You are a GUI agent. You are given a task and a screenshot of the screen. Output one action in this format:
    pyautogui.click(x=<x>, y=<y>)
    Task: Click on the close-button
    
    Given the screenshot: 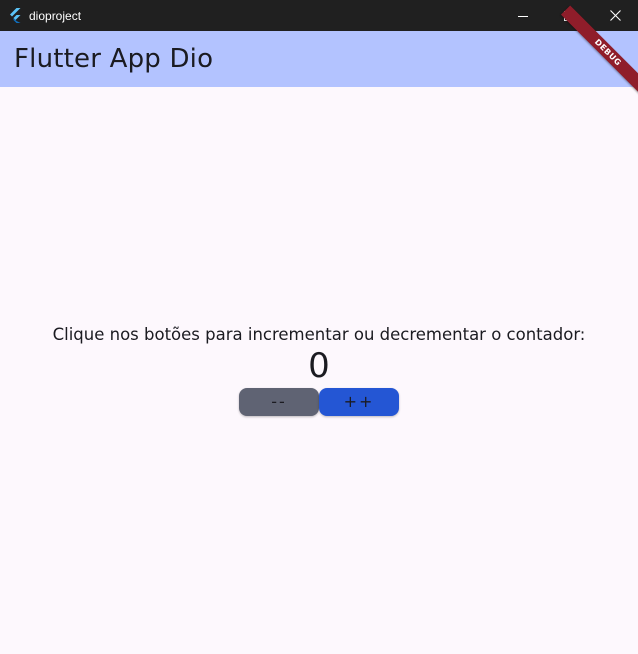 What is the action you would take?
    pyautogui.click(x=615, y=15)
    